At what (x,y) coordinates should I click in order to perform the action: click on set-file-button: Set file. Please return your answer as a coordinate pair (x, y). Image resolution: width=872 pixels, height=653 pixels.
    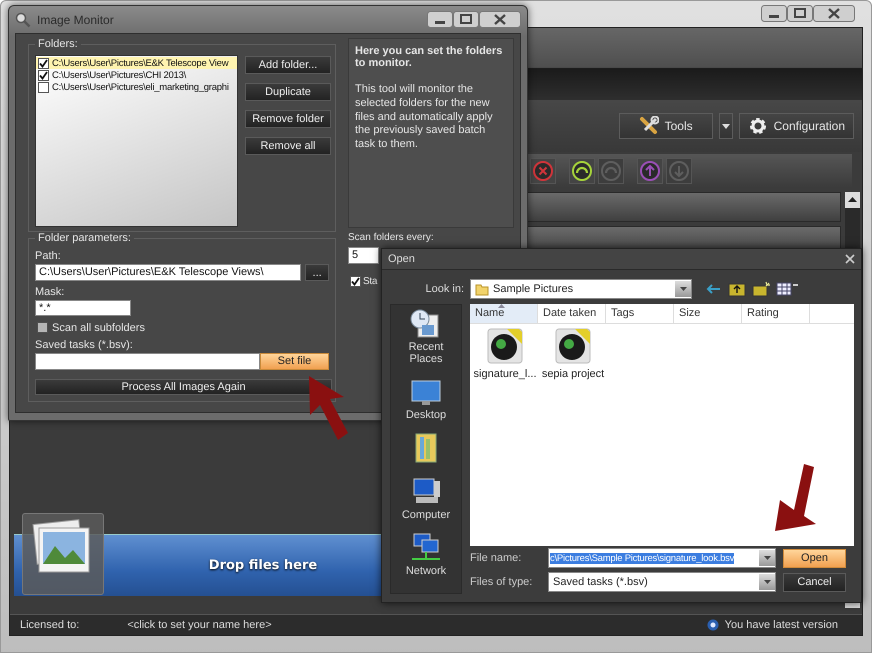
    Looking at the image, I should click on (294, 361).